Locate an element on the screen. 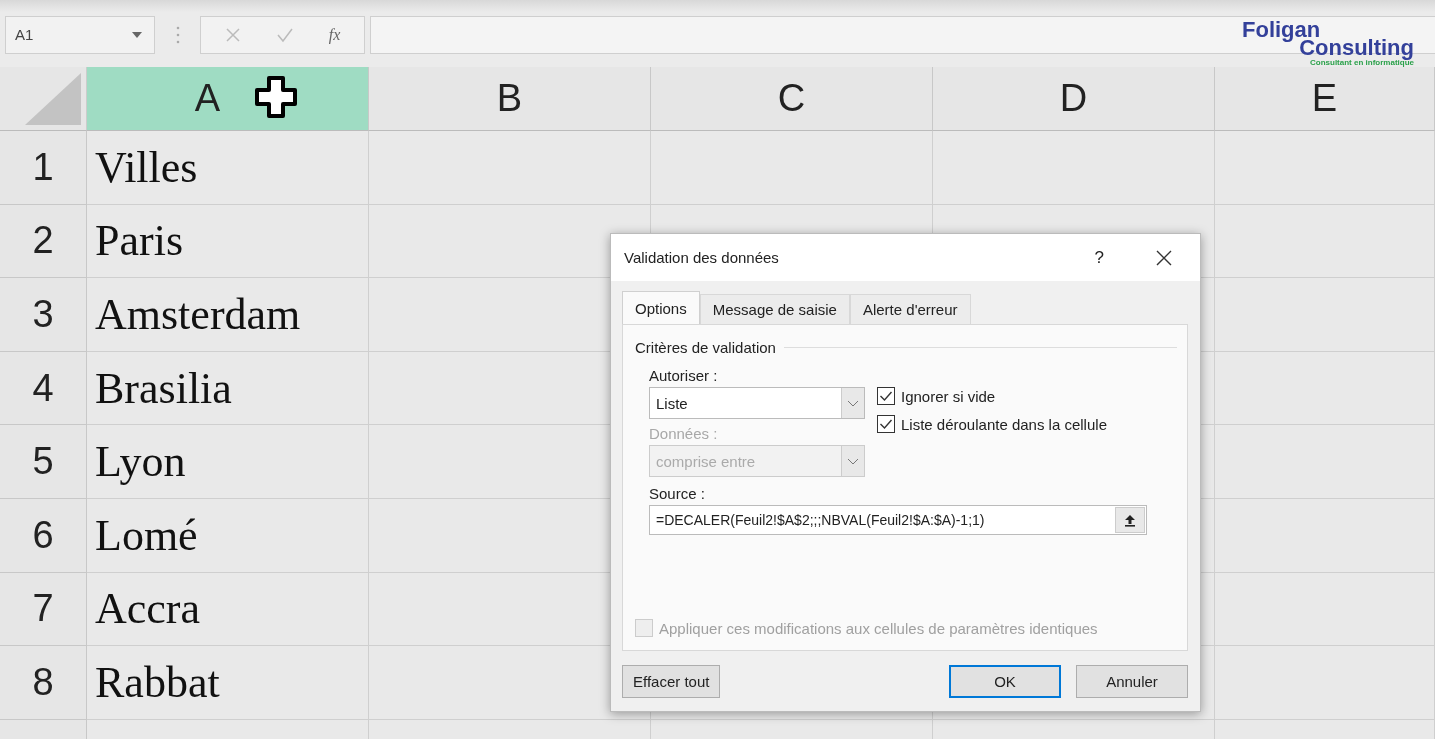  column-header: B is located at coordinates (510, 99).